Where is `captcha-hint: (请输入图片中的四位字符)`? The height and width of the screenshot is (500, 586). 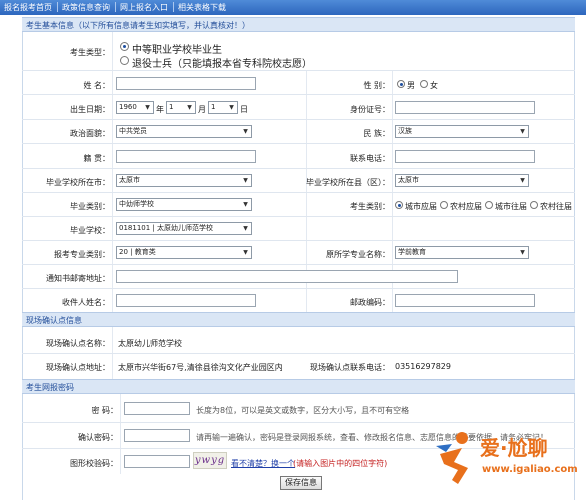
captcha-hint: (请输入图片中的四位字符) is located at coordinates (340, 463).